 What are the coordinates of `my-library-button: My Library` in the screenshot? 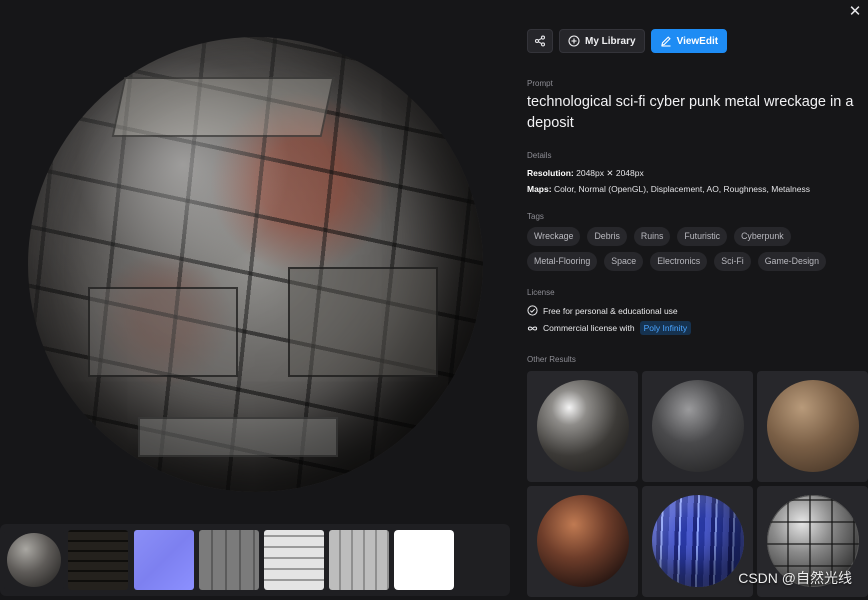 It's located at (602, 41).